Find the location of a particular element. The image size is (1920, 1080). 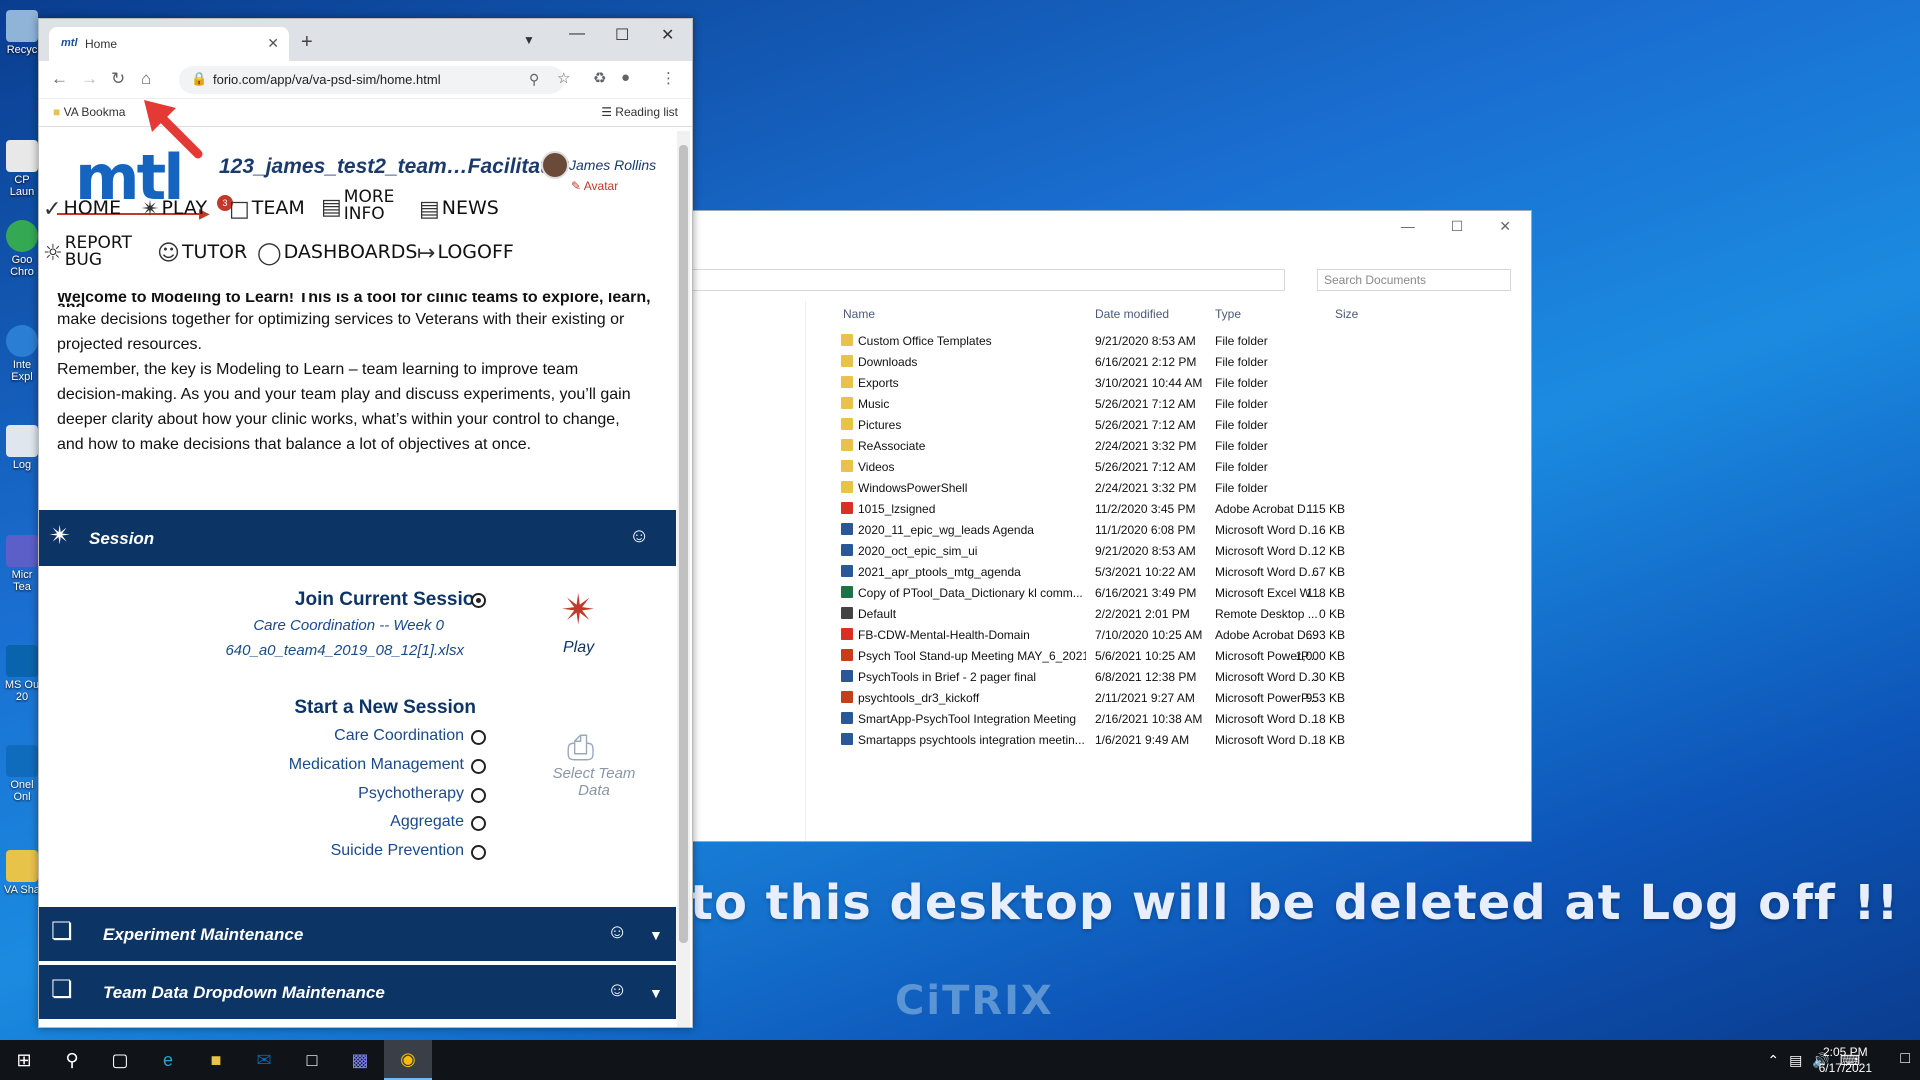

reload-icon: ↻ is located at coordinates (118, 79).